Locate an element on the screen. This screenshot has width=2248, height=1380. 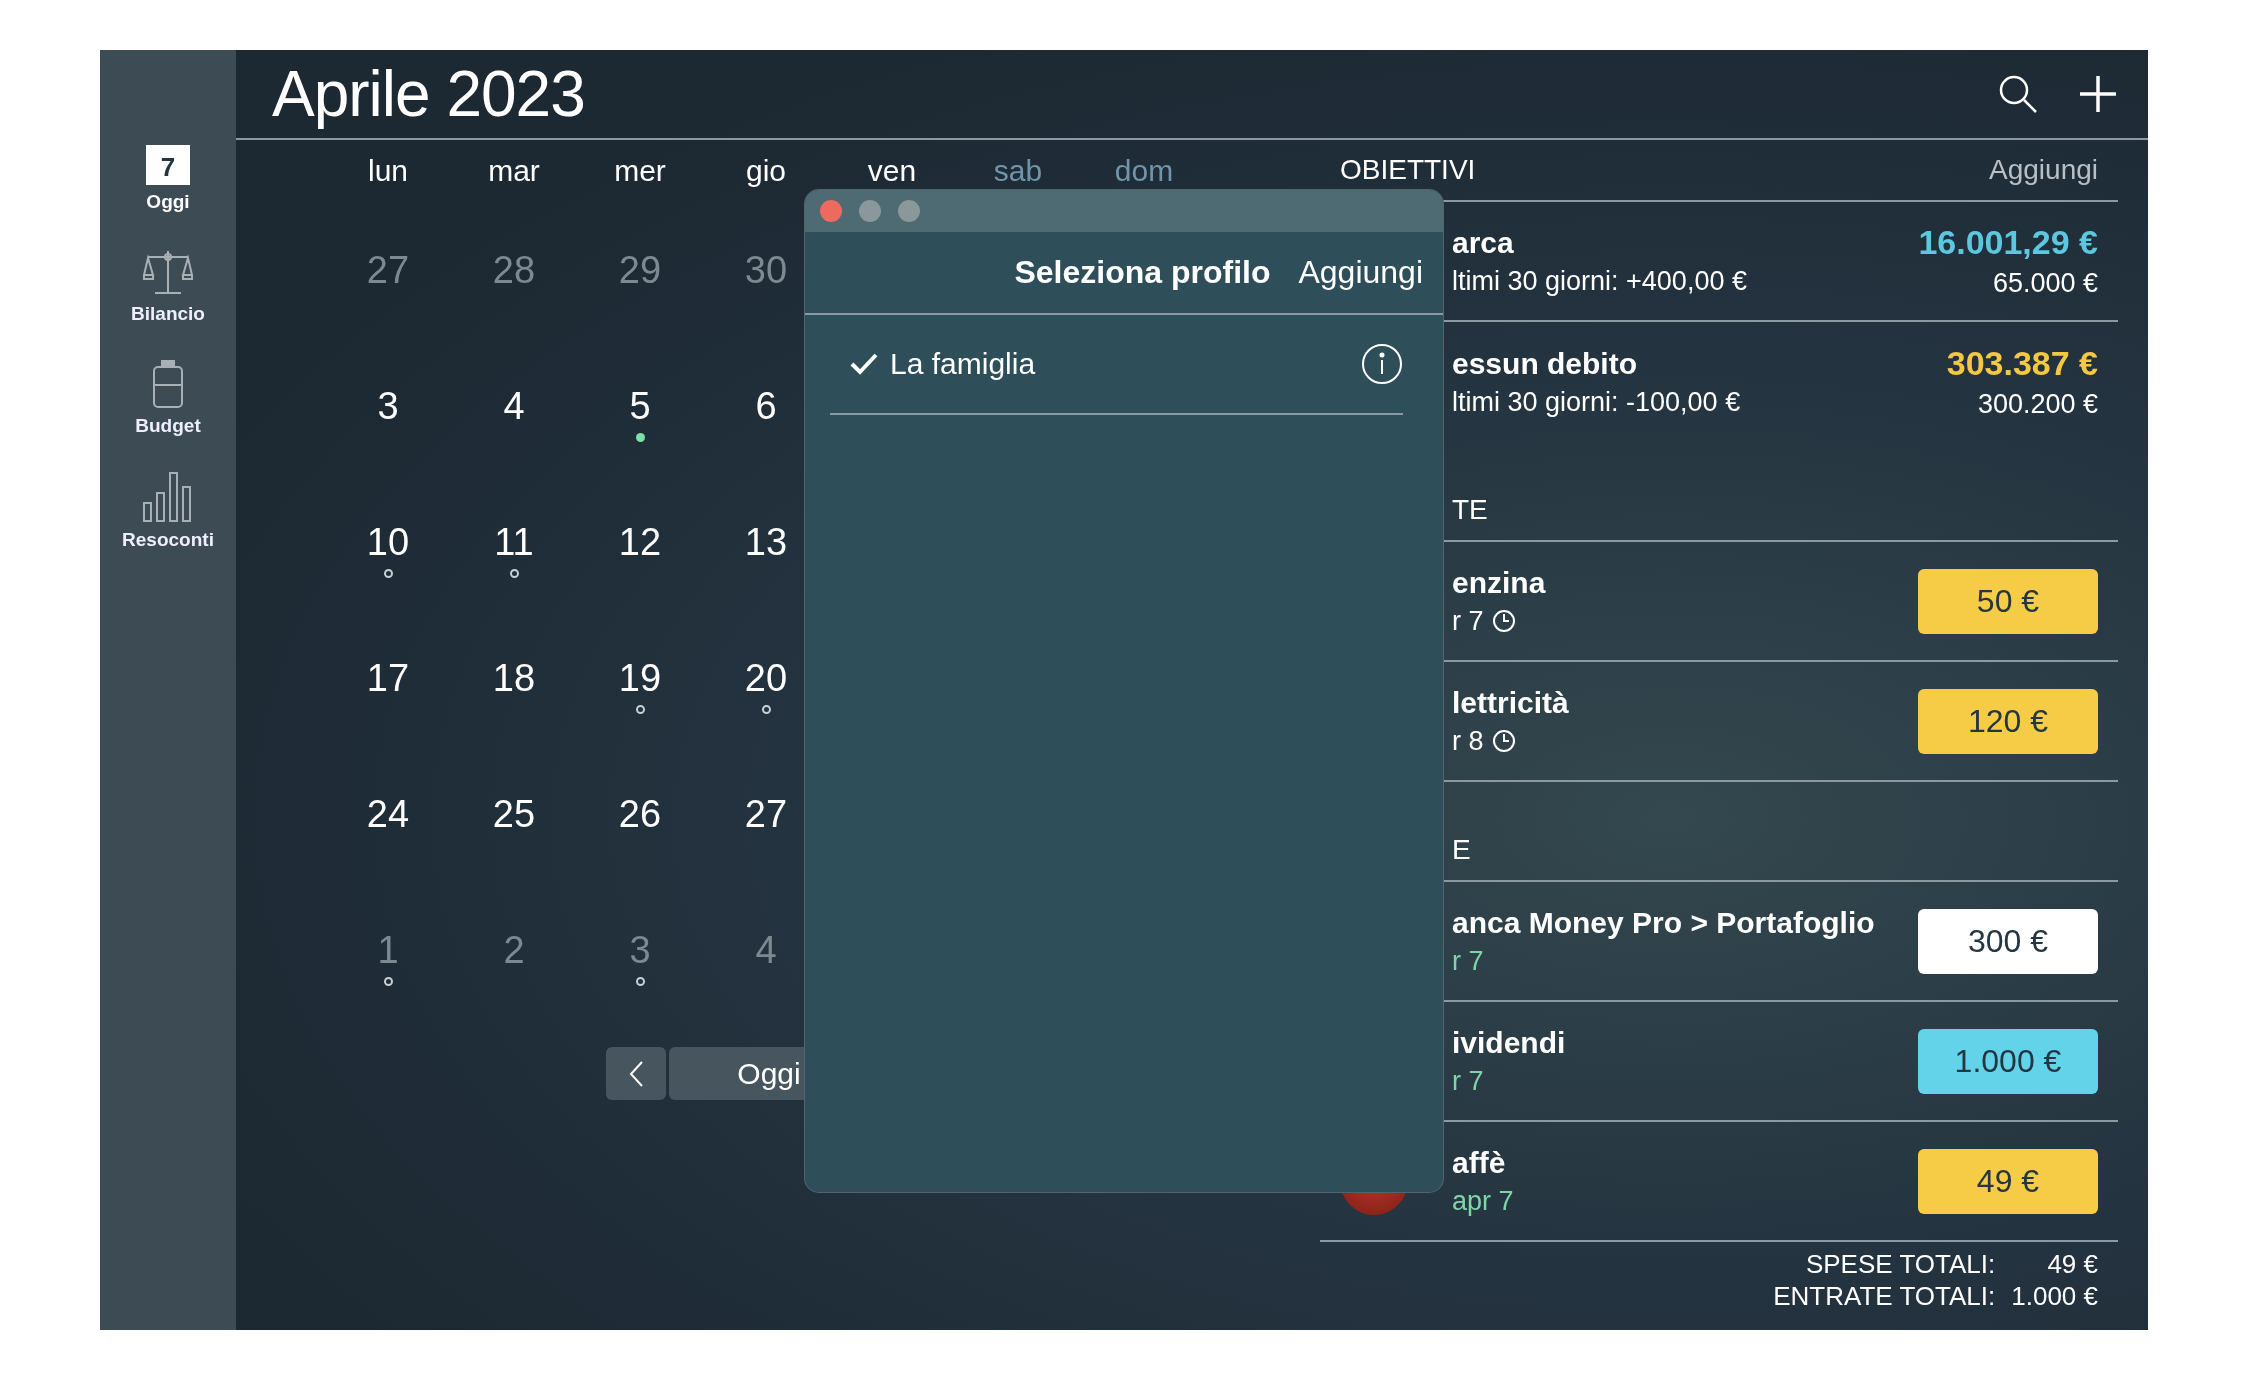
section-title: OBIETTIVI is located at coordinates (1408, 170).